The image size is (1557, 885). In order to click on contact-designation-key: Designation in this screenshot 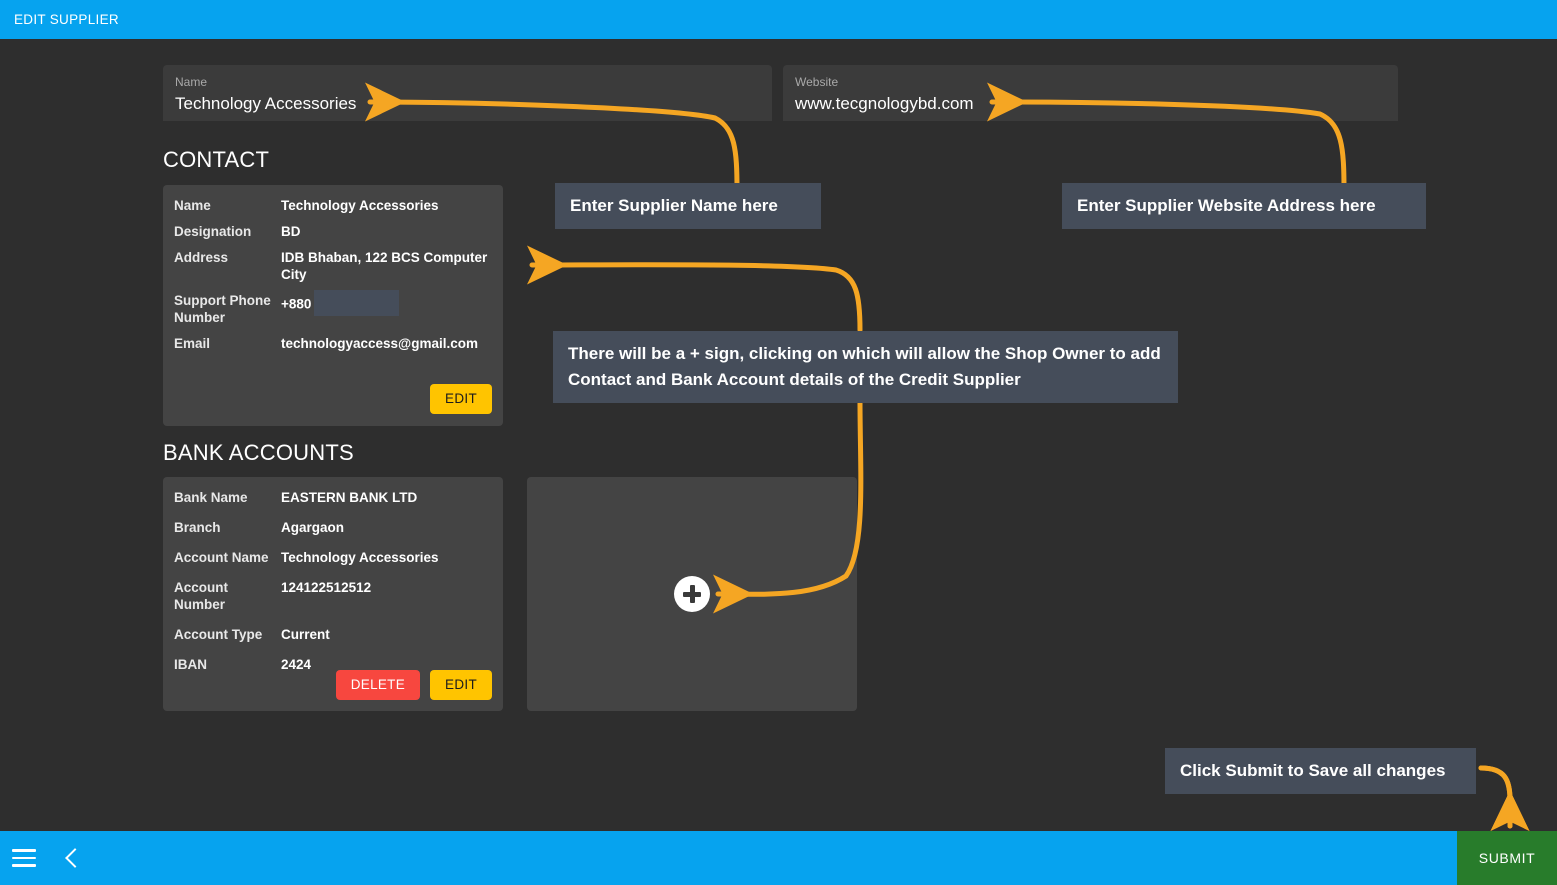, I will do `click(213, 231)`.